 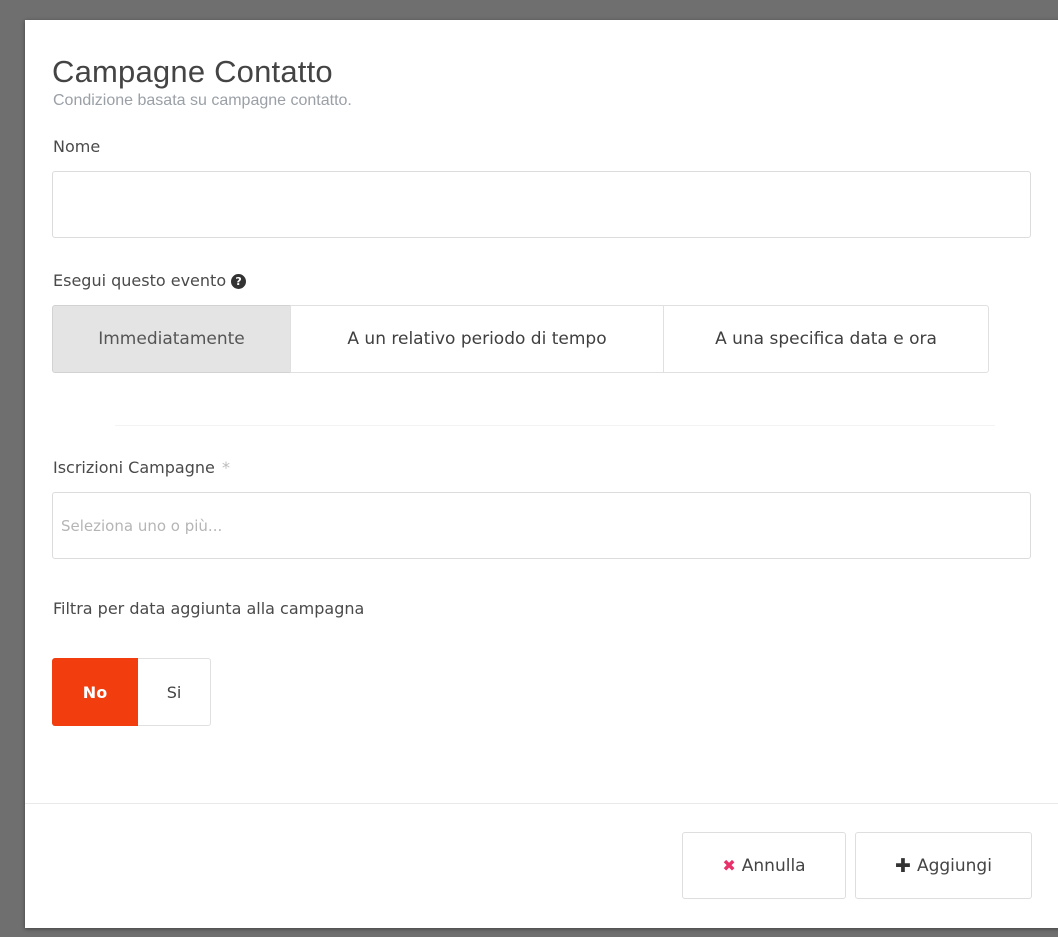 What do you see at coordinates (174, 692) in the screenshot?
I see `toggle-si-button: Si` at bounding box center [174, 692].